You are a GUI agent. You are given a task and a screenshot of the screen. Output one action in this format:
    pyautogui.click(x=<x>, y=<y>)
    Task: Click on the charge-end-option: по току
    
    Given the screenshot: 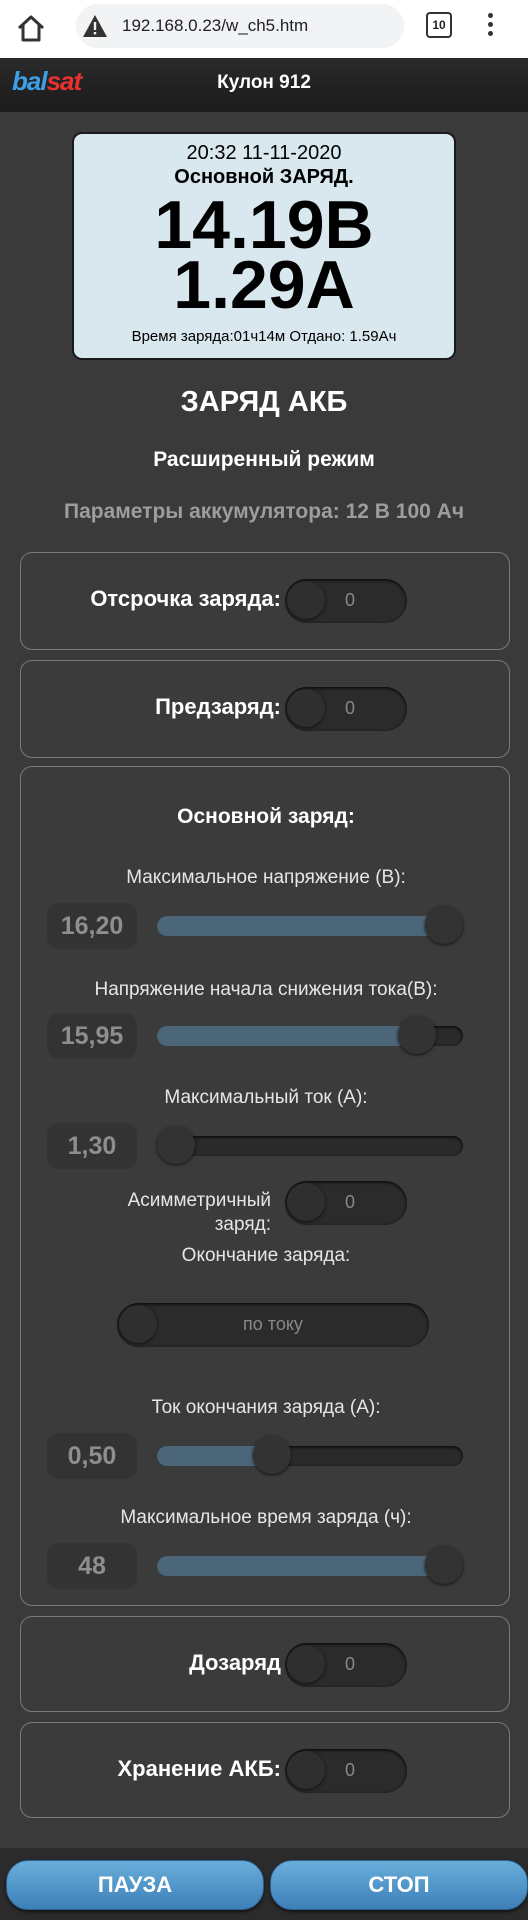 What is the action you would take?
    pyautogui.click(x=273, y=1324)
    